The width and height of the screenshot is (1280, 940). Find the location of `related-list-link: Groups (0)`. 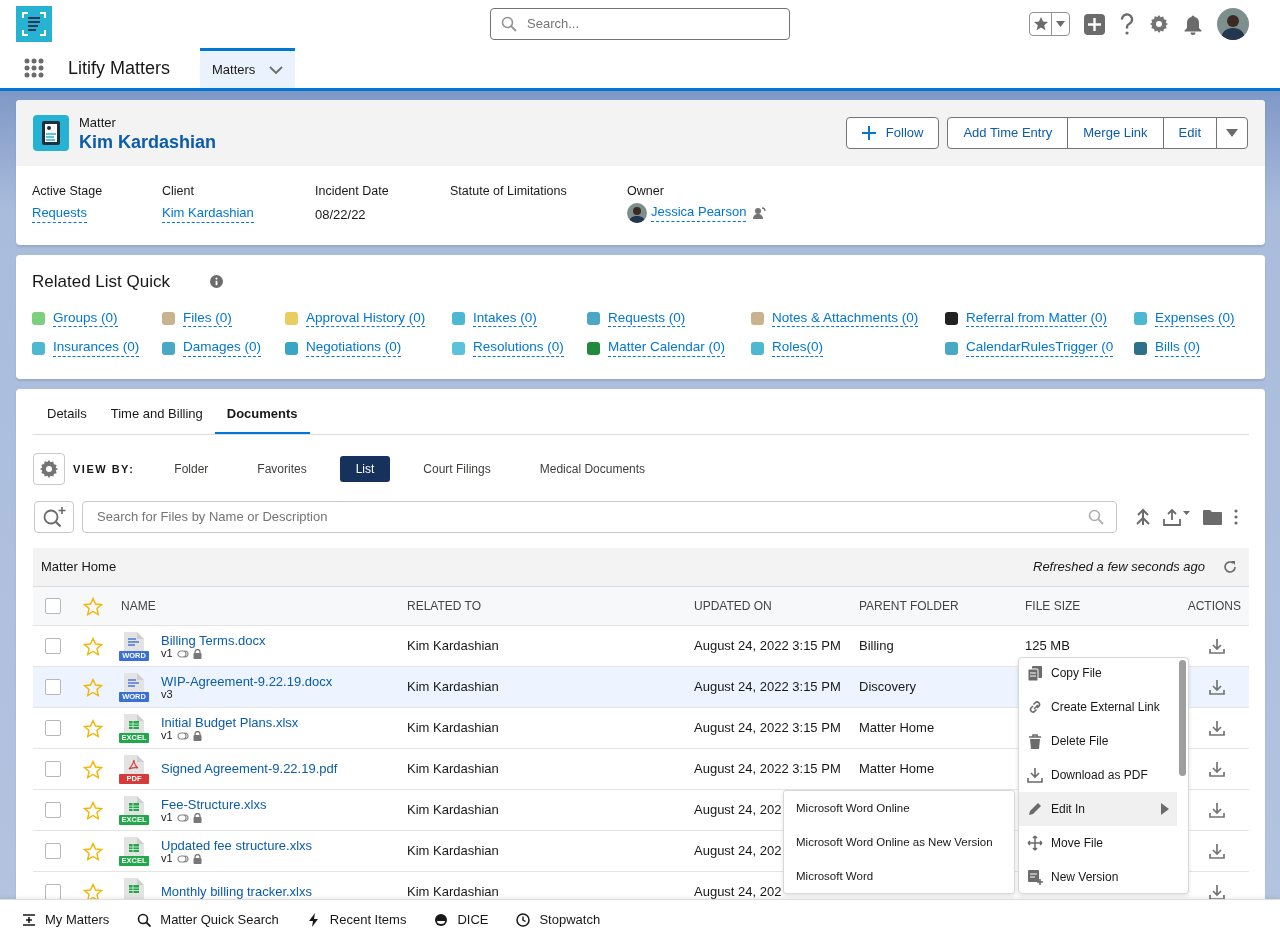

related-list-link: Groups (0) is located at coordinates (85, 318).